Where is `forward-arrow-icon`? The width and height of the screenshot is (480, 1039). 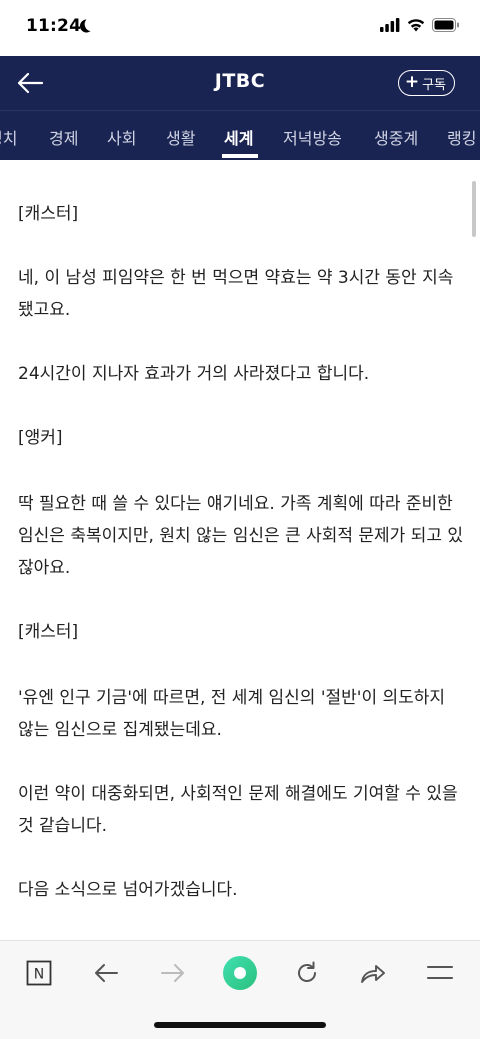
forward-arrow-icon is located at coordinates (172, 973).